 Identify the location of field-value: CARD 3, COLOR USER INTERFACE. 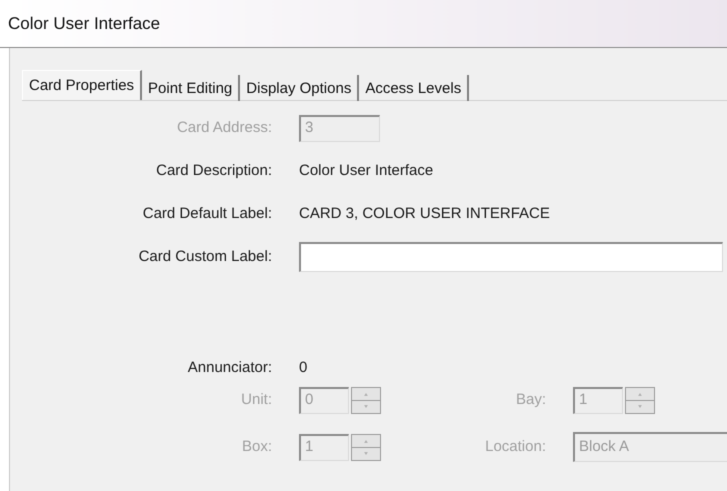
(424, 214).